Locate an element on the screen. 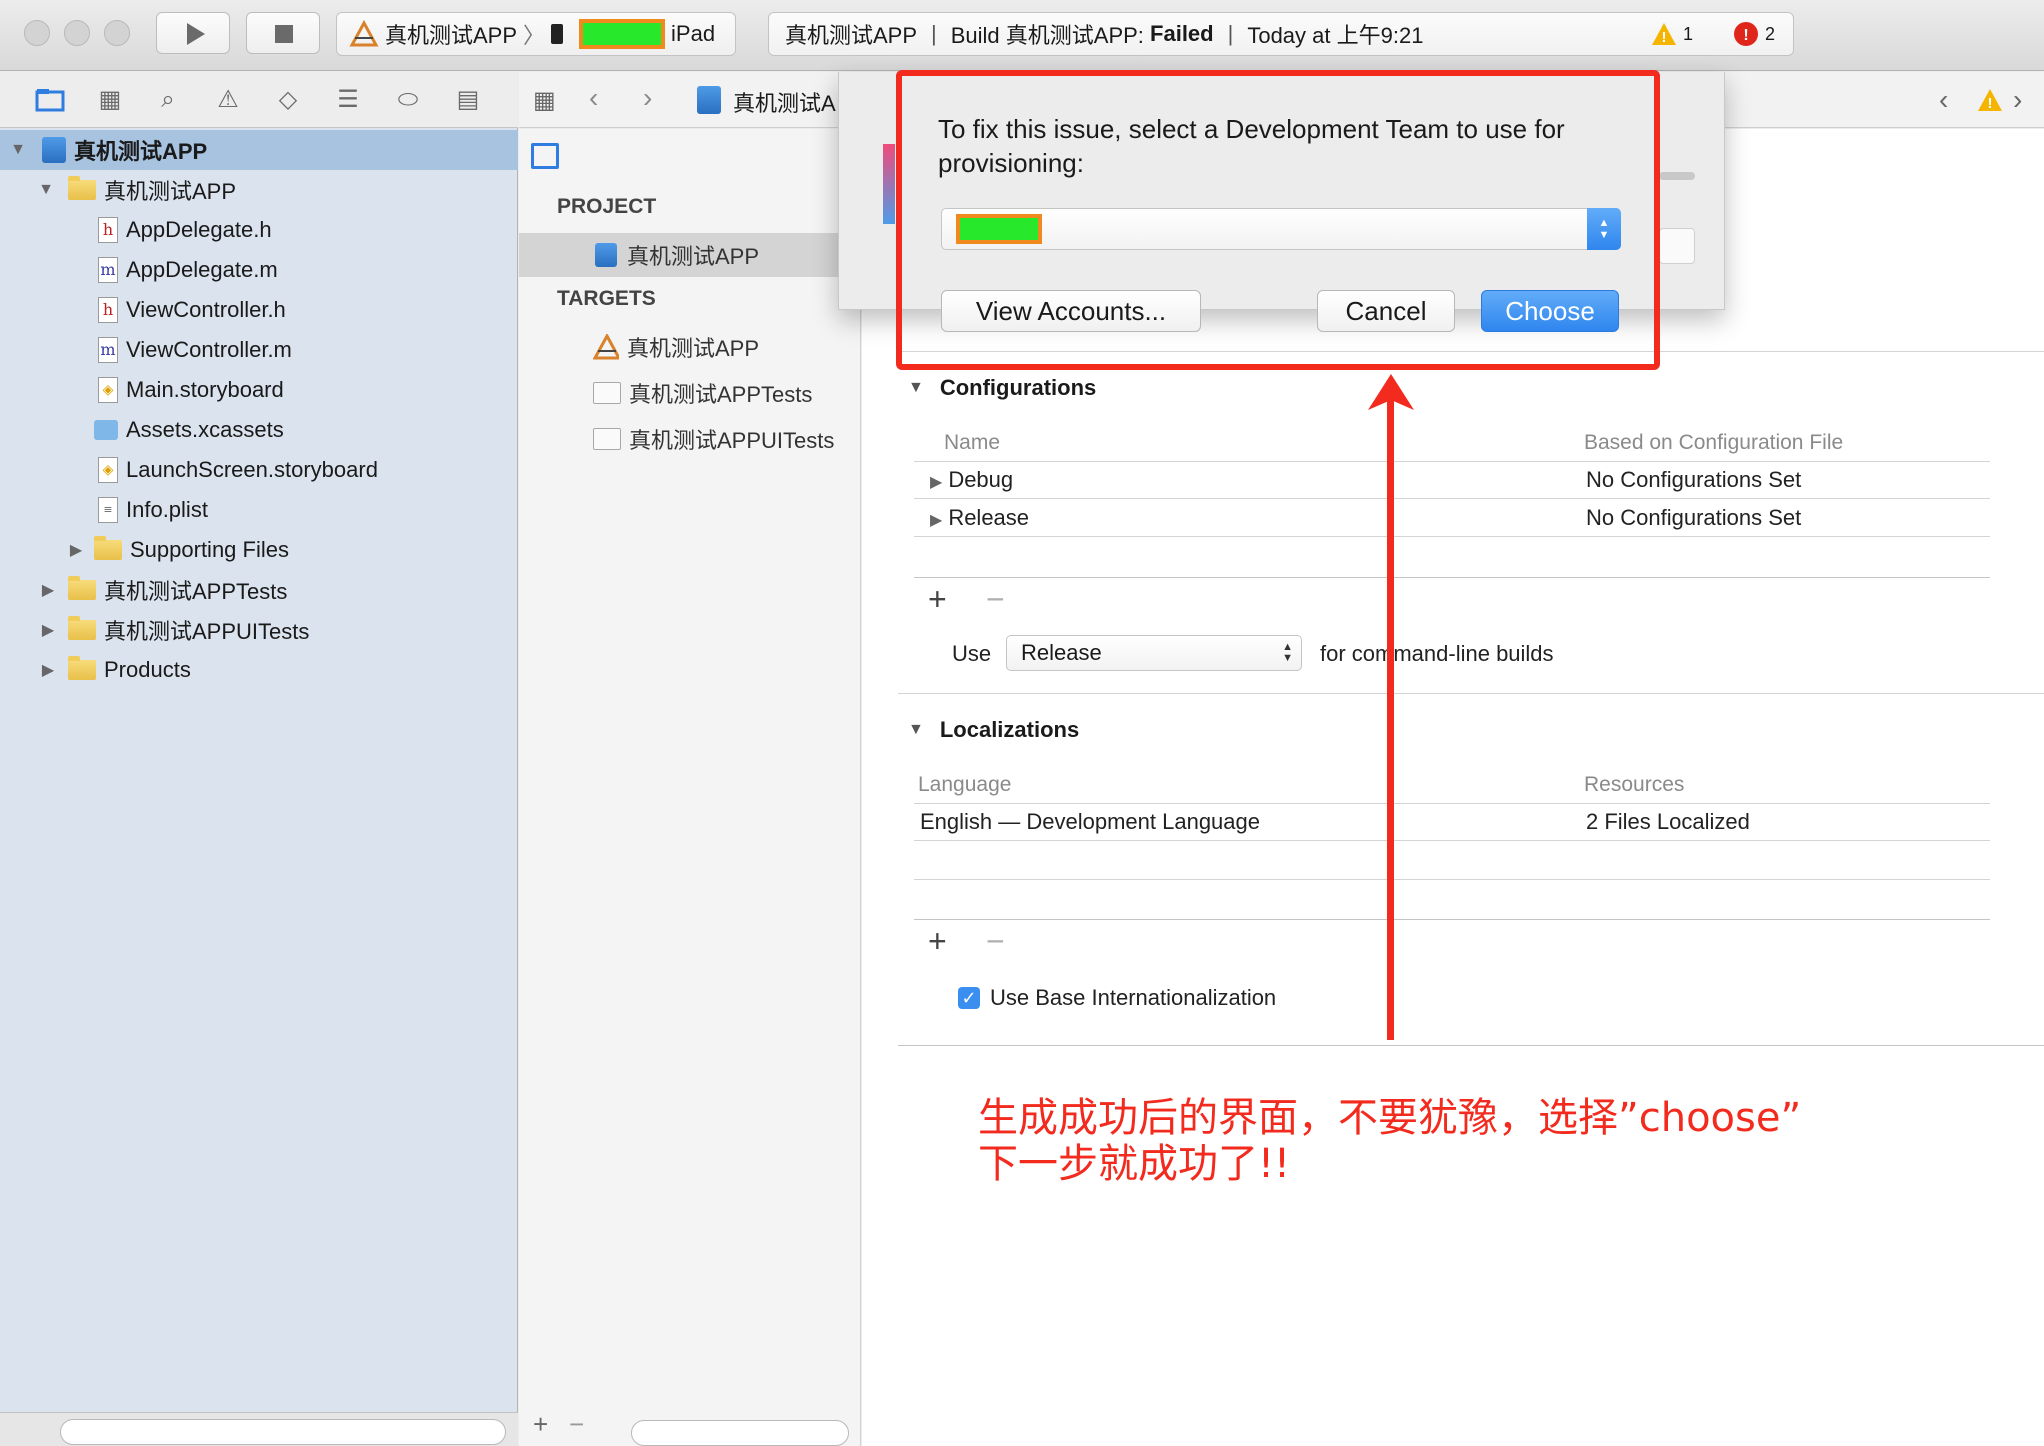 This screenshot has width=2044, height=1446. search-icon: ⌕ is located at coordinates (168, 100).